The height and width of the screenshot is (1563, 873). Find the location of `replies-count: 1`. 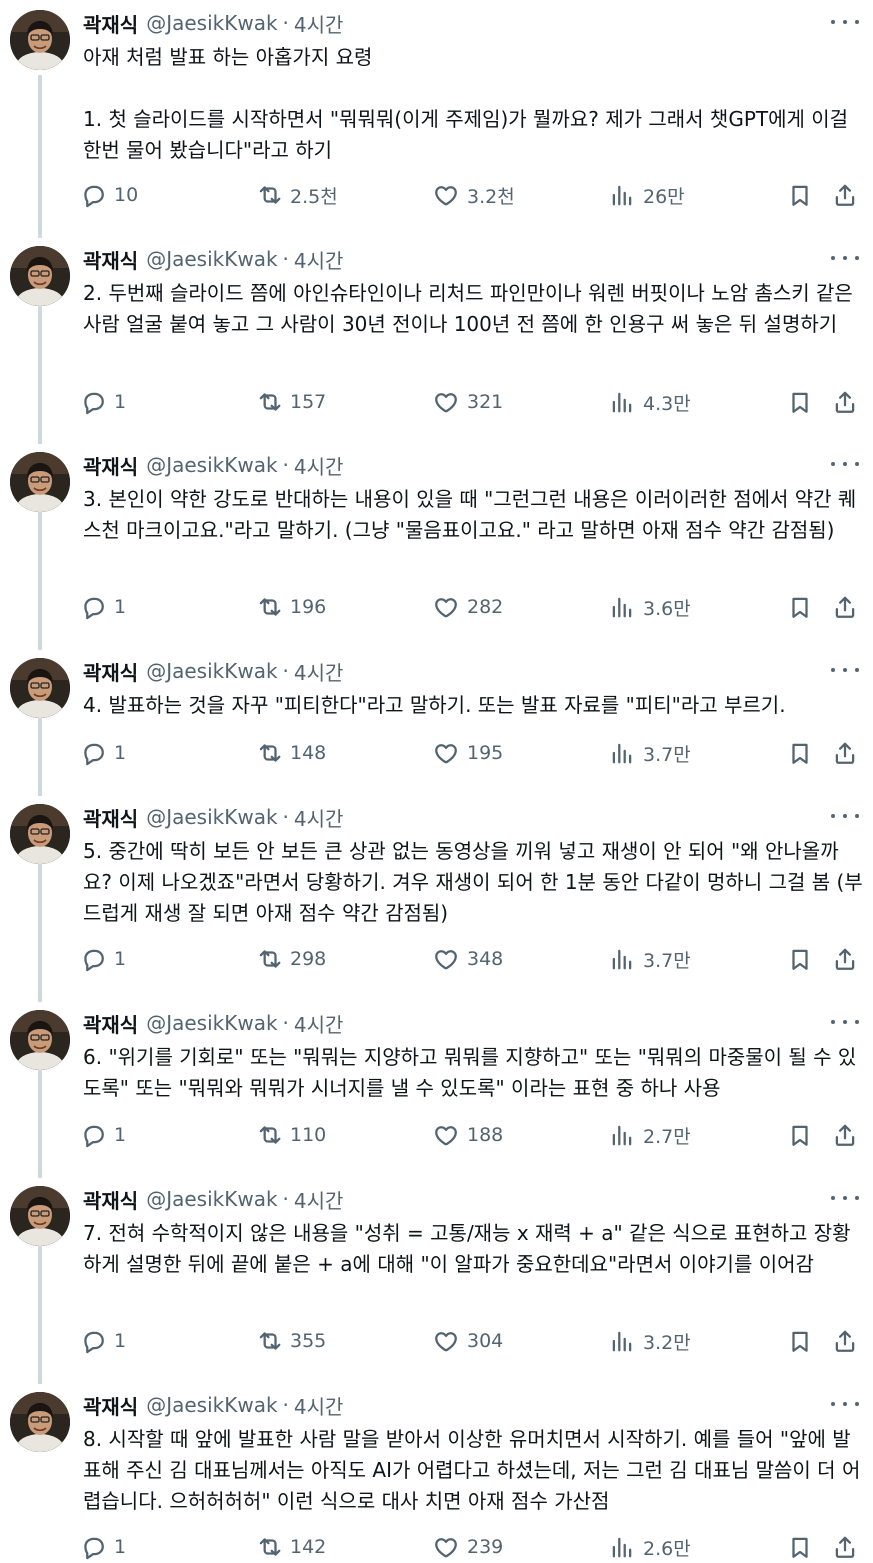

replies-count: 1 is located at coordinates (120, 402).